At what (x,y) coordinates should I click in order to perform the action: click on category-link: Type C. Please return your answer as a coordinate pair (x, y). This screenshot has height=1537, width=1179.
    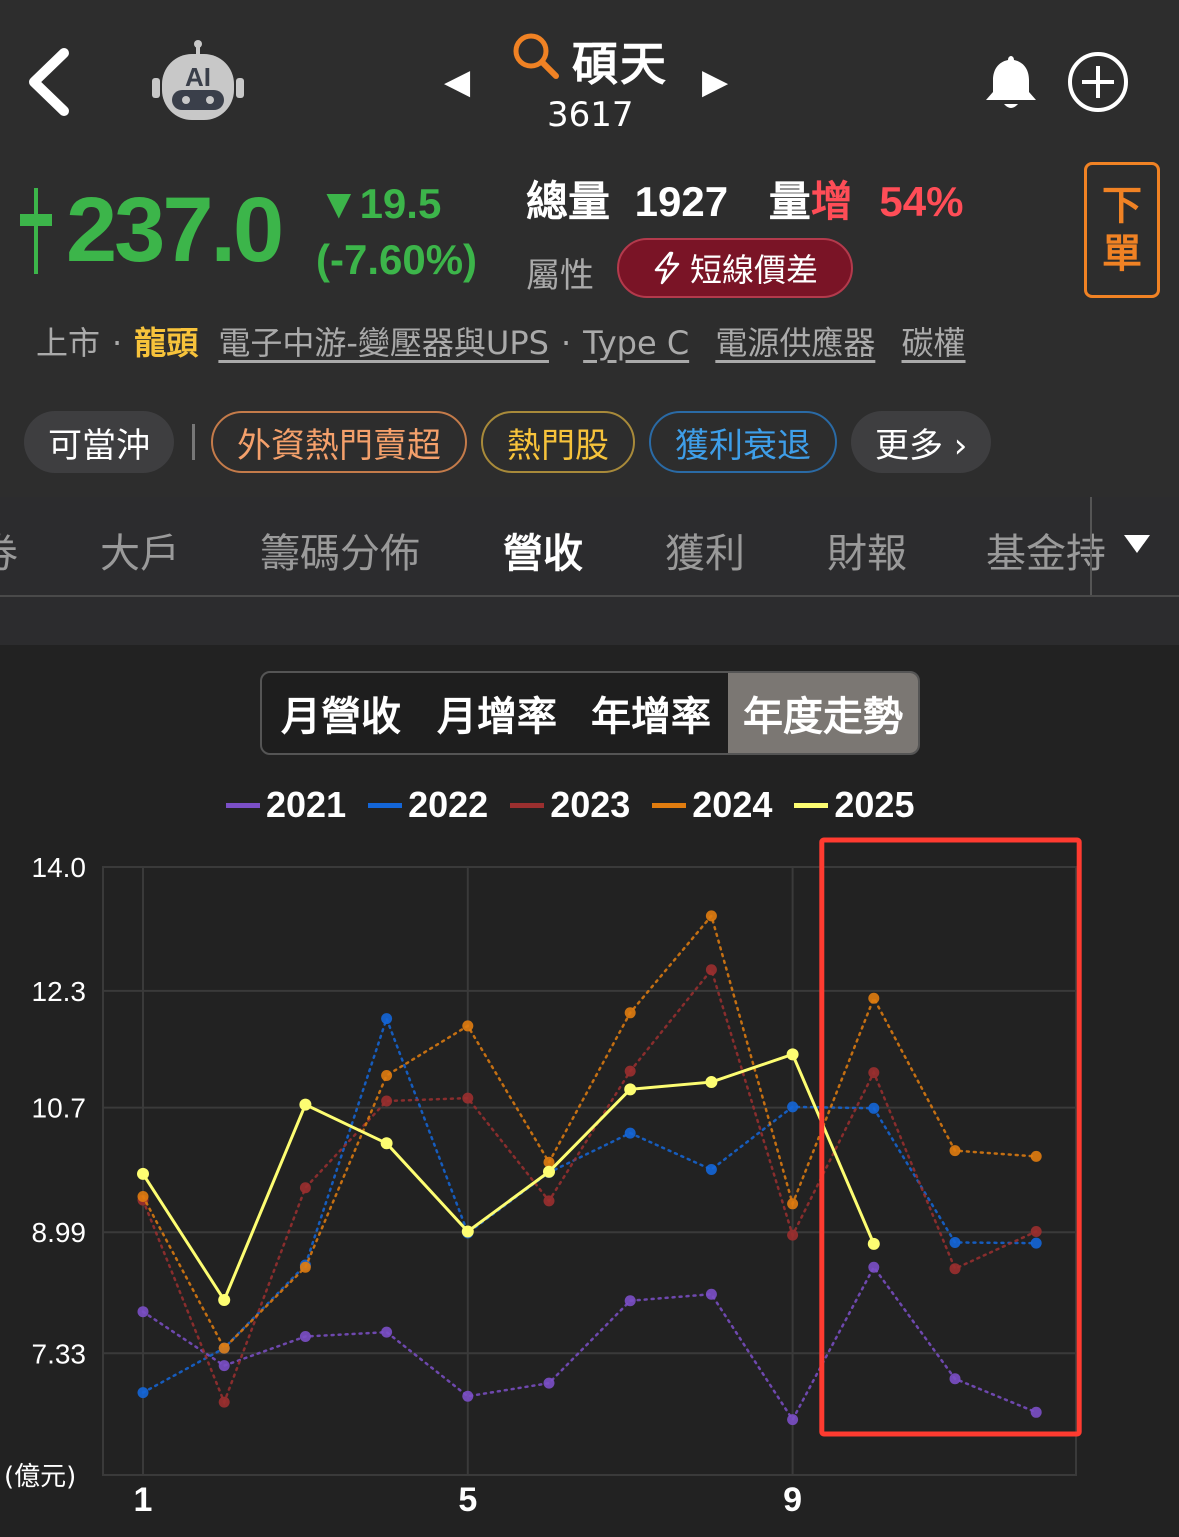
    Looking at the image, I should click on (636, 343).